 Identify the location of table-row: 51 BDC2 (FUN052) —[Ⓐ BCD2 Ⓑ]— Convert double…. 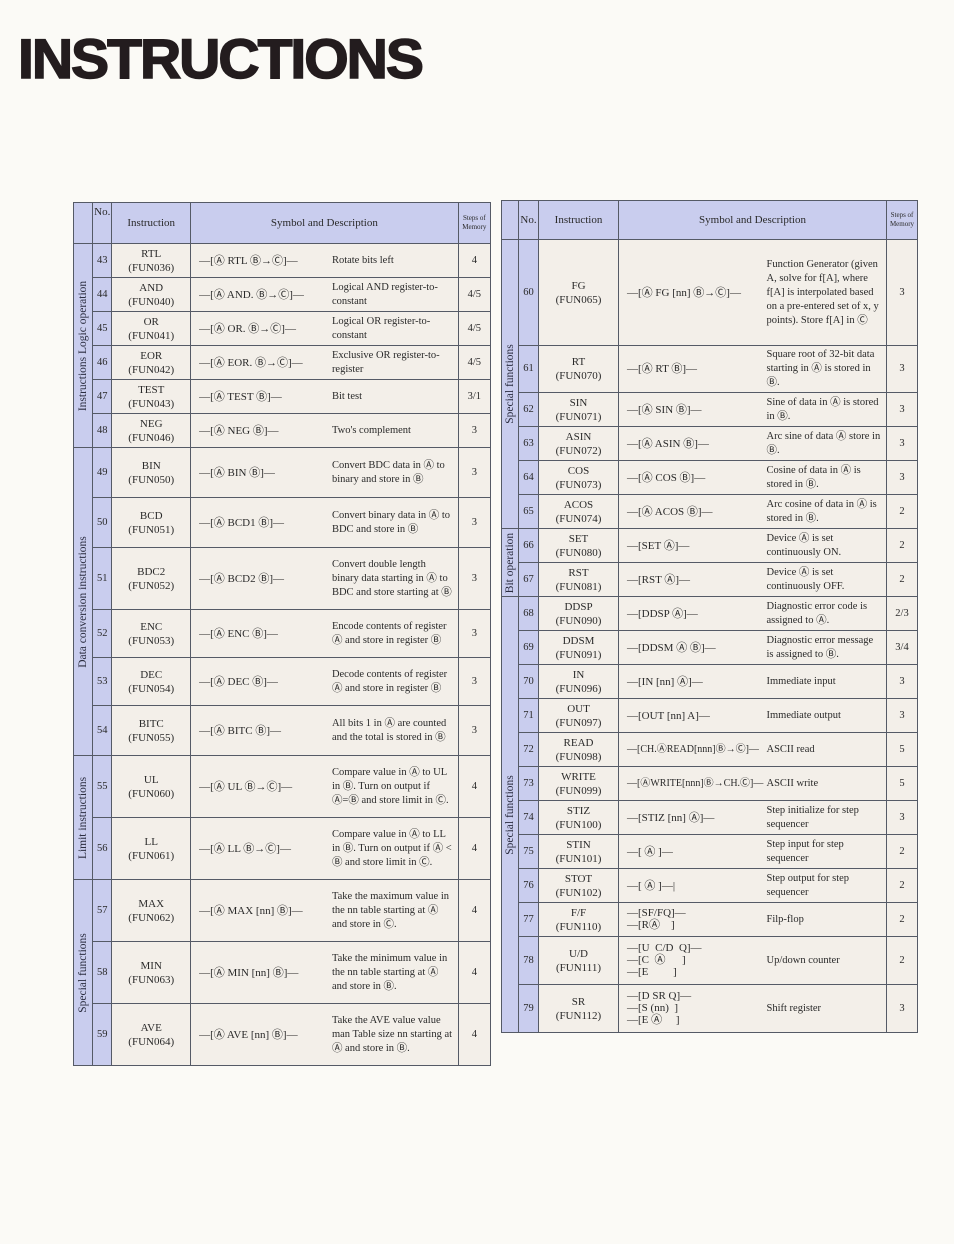
(283, 578).